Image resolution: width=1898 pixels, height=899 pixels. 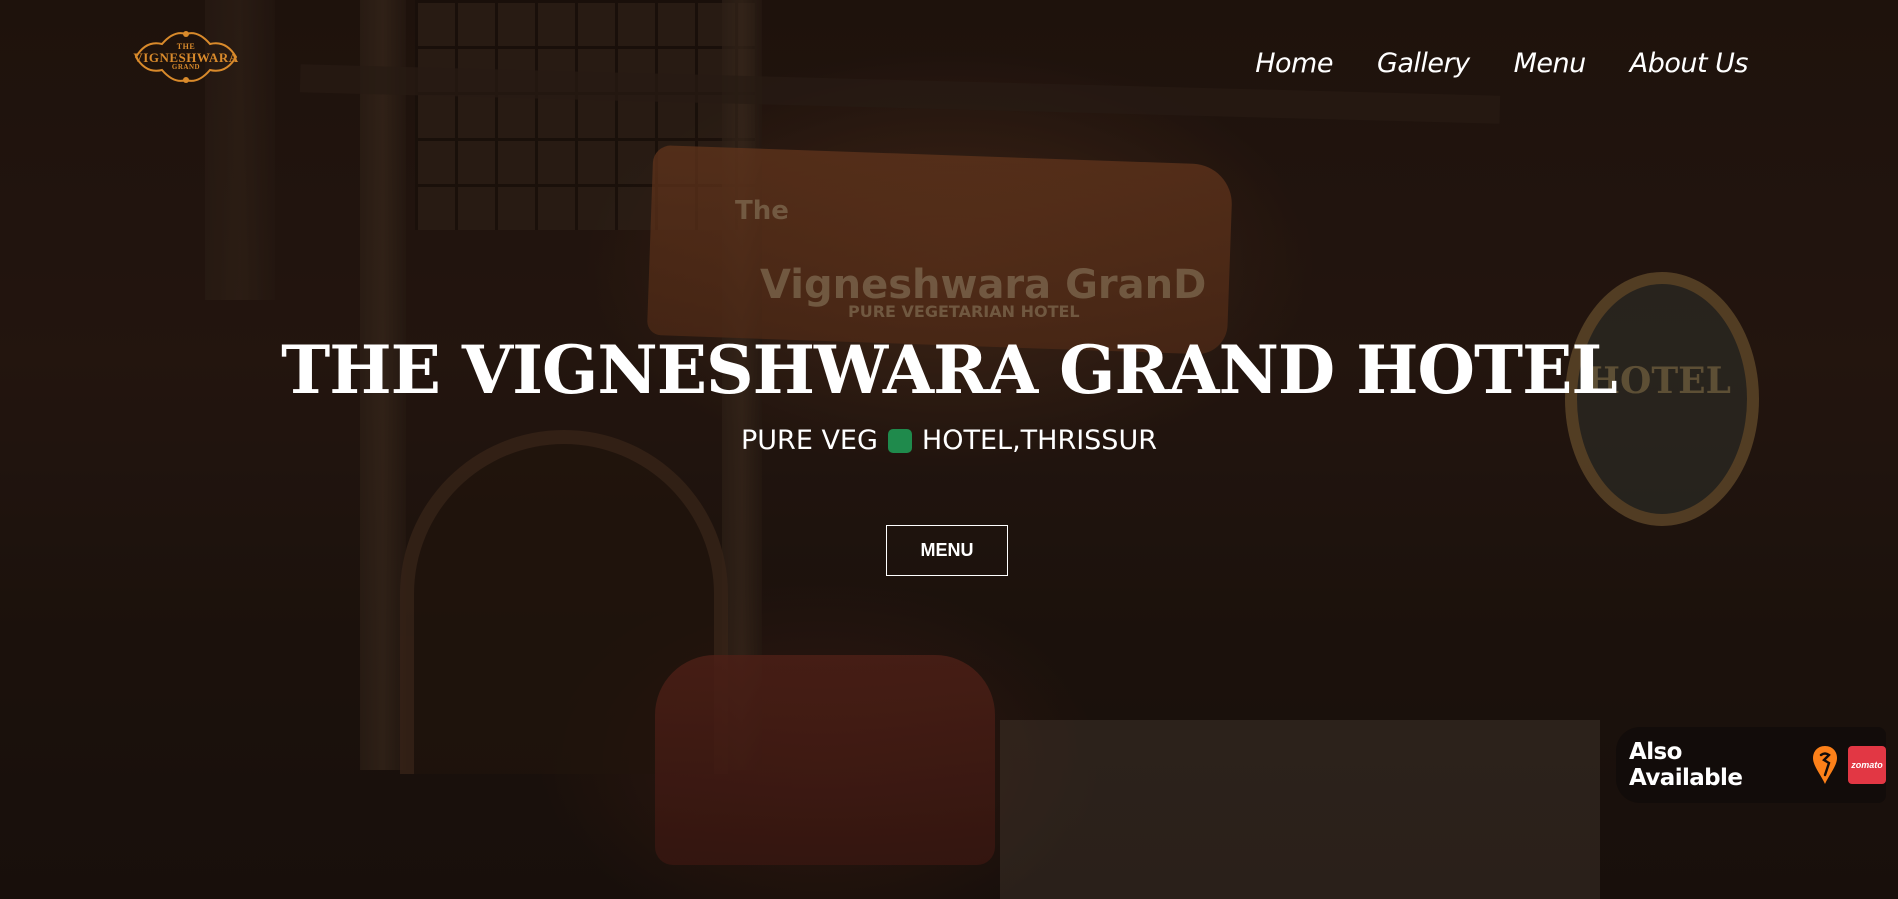 I want to click on subtitle-pure-veg: PURE VEG, so click(x=809, y=440).